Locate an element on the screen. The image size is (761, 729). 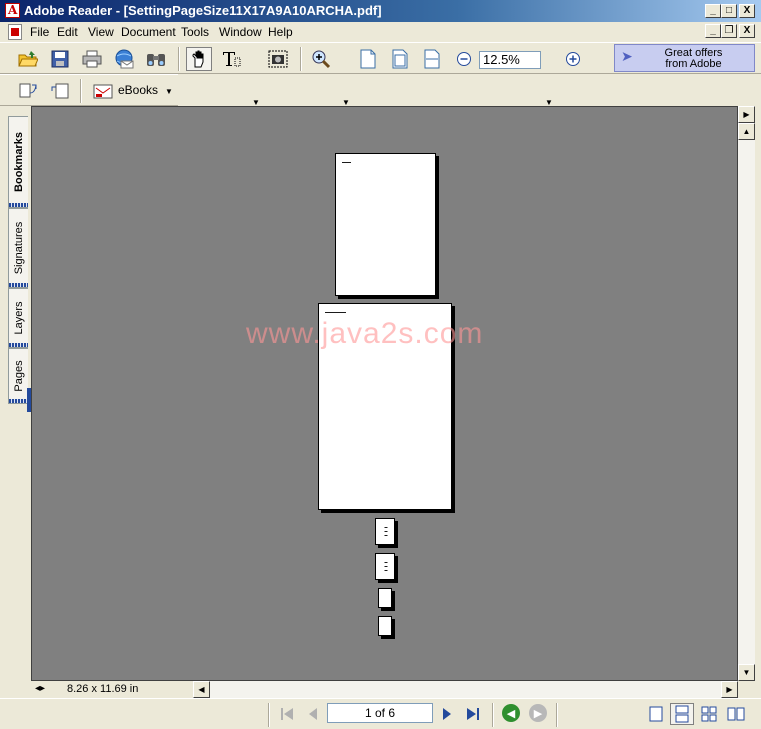
tab-pages-label: Pages is located at coordinates (18, 376).